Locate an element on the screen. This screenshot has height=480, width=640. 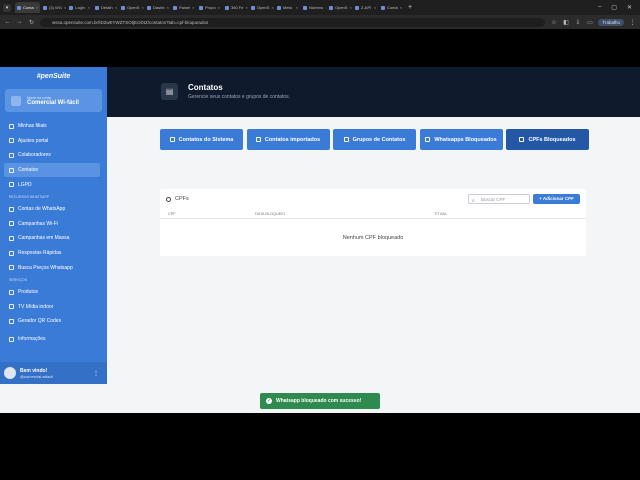
extensions-icon: ◧ is located at coordinates (565, 22).